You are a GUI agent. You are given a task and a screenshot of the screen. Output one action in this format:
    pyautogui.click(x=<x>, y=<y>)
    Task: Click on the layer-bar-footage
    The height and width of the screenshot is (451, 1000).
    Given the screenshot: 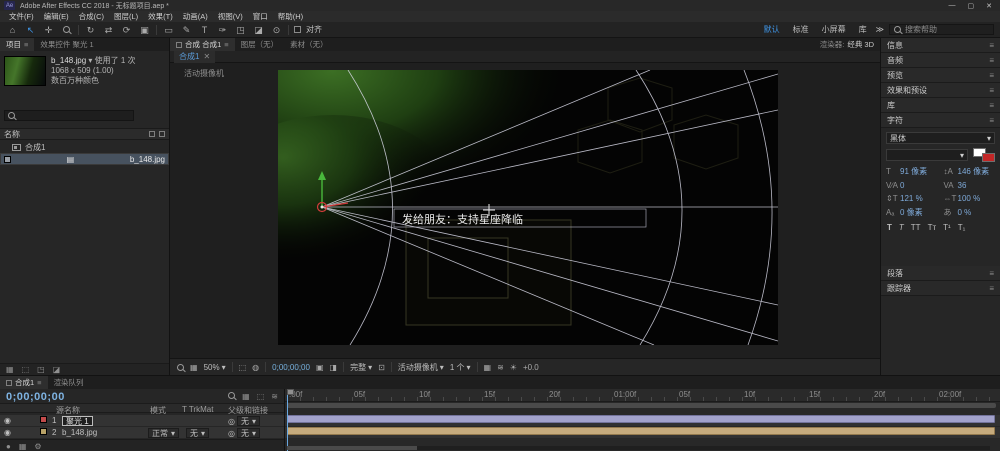 What is the action you would take?
    pyautogui.click(x=641, y=431)
    